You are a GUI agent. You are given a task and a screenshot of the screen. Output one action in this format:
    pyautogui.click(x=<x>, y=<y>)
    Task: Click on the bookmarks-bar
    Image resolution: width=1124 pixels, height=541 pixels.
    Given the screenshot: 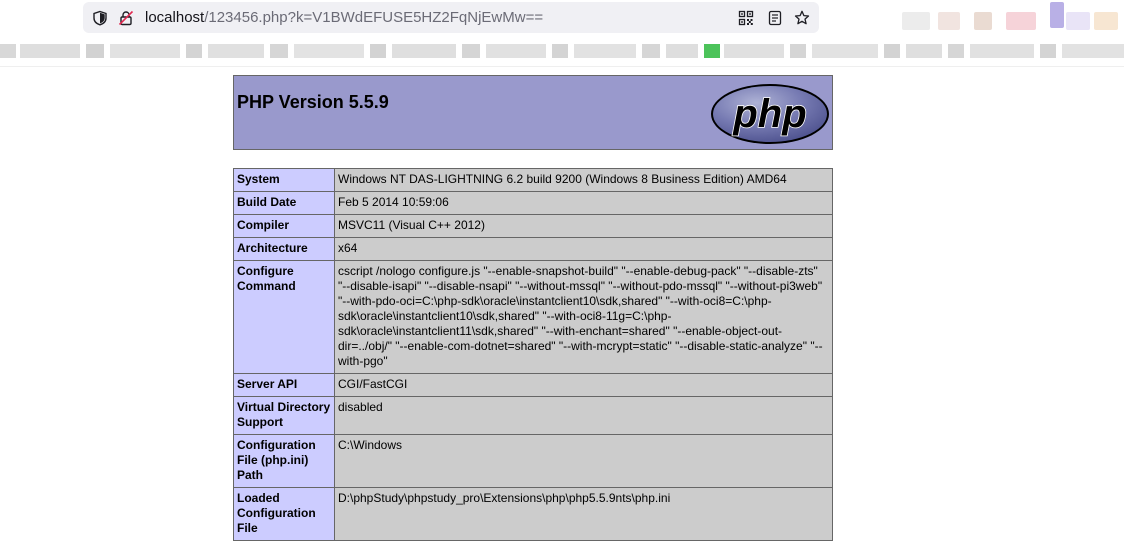 What is the action you would take?
    pyautogui.click(x=562, y=52)
    